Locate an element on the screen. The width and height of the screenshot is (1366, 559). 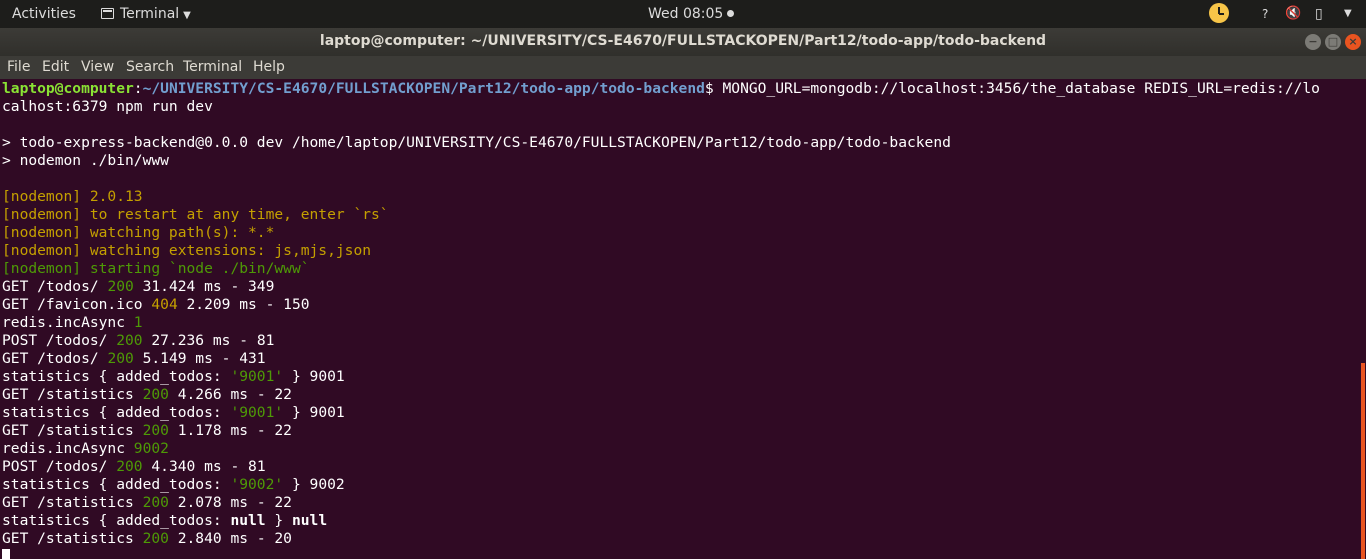
log-value: '9002' is located at coordinates (257, 484).